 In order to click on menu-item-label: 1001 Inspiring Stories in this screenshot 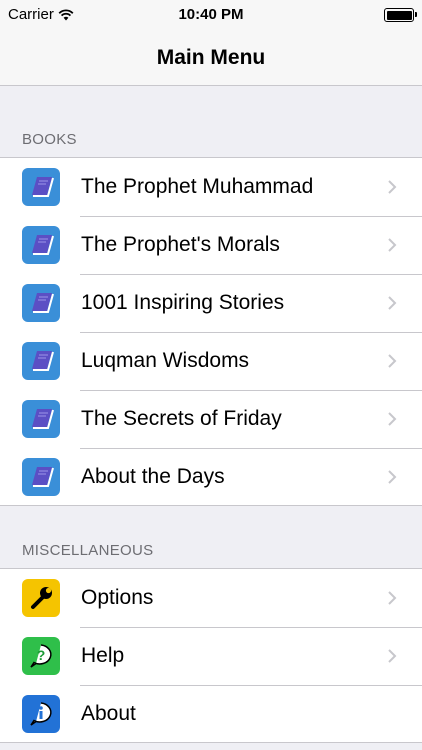, I will do `click(183, 302)`.